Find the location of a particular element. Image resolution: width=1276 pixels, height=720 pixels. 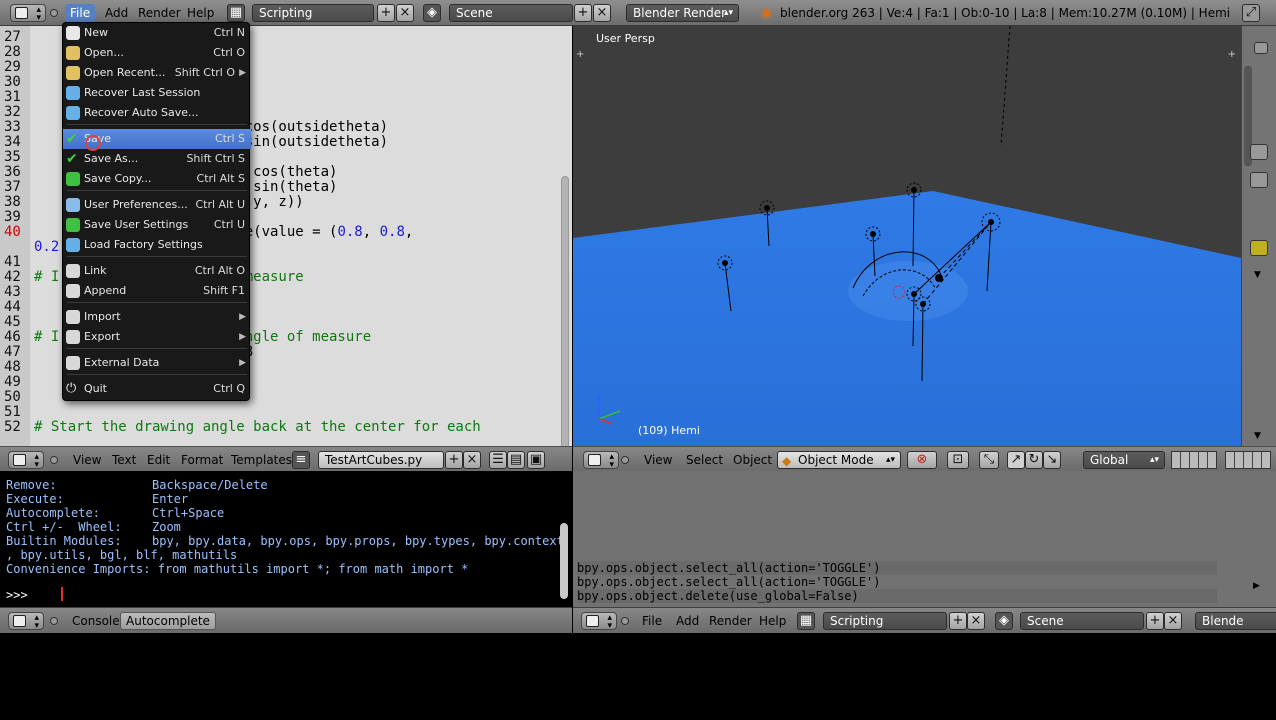

file-menu-item-link: Link Ctrl Alt O is located at coordinates (157, 271).